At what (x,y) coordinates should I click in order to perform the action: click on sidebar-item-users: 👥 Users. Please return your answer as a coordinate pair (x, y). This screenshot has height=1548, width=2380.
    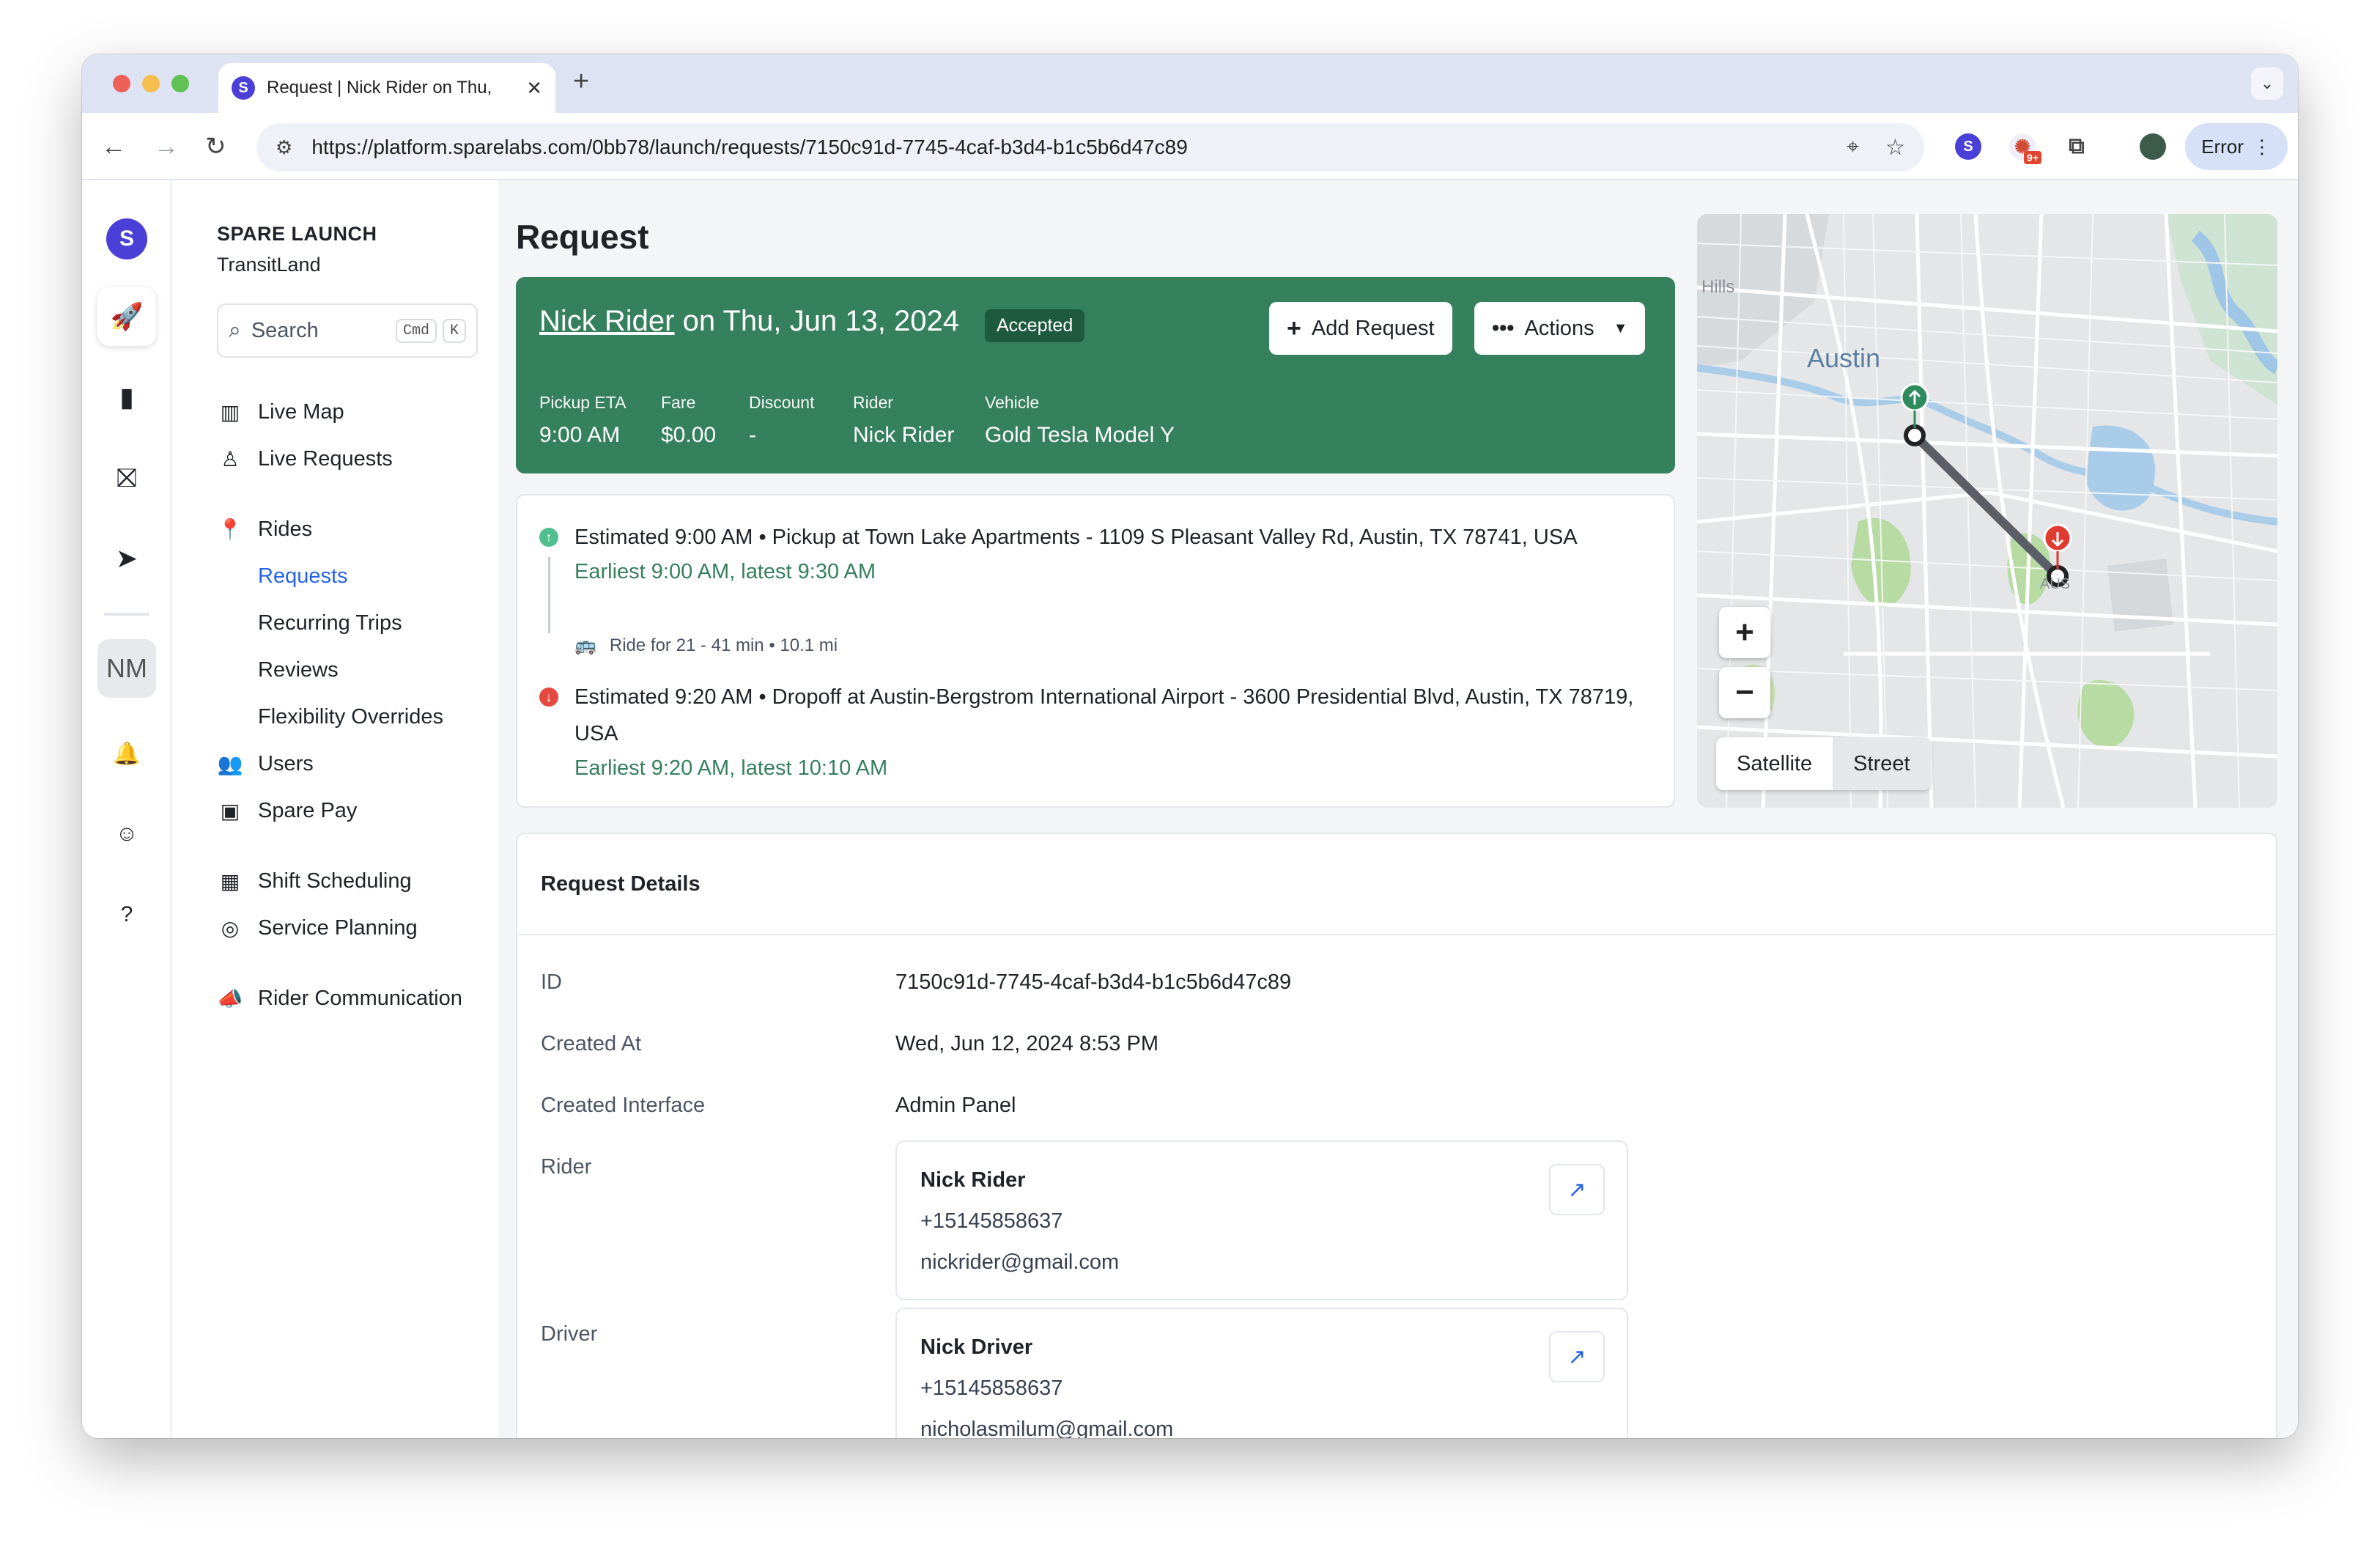
    Looking at the image, I should click on (265, 764).